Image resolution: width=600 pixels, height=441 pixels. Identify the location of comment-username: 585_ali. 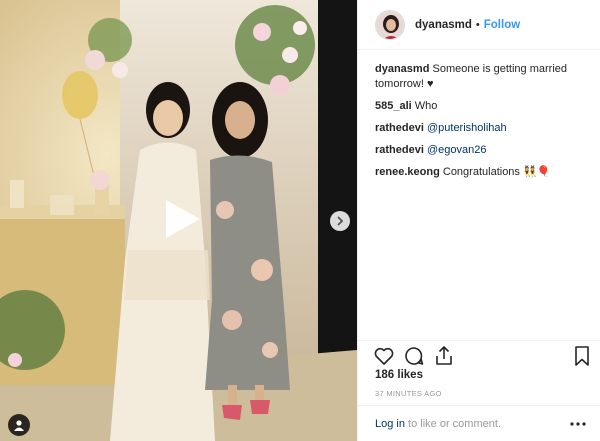
(393, 106).